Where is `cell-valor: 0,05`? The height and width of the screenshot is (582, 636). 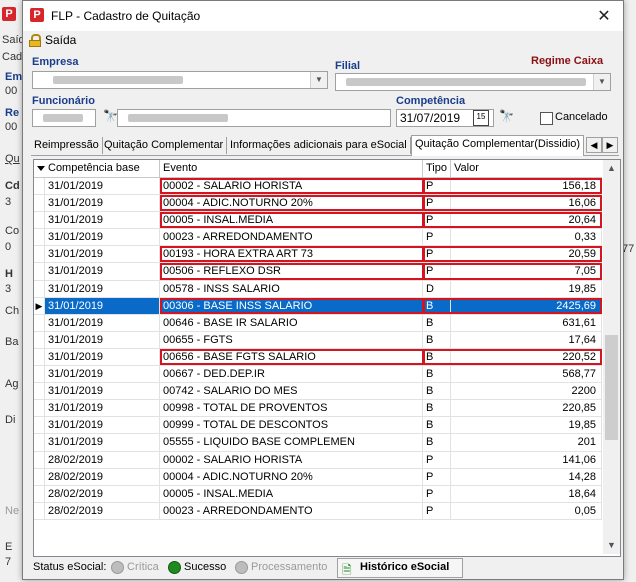
cell-valor: 0,05 is located at coordinates (526, 510).